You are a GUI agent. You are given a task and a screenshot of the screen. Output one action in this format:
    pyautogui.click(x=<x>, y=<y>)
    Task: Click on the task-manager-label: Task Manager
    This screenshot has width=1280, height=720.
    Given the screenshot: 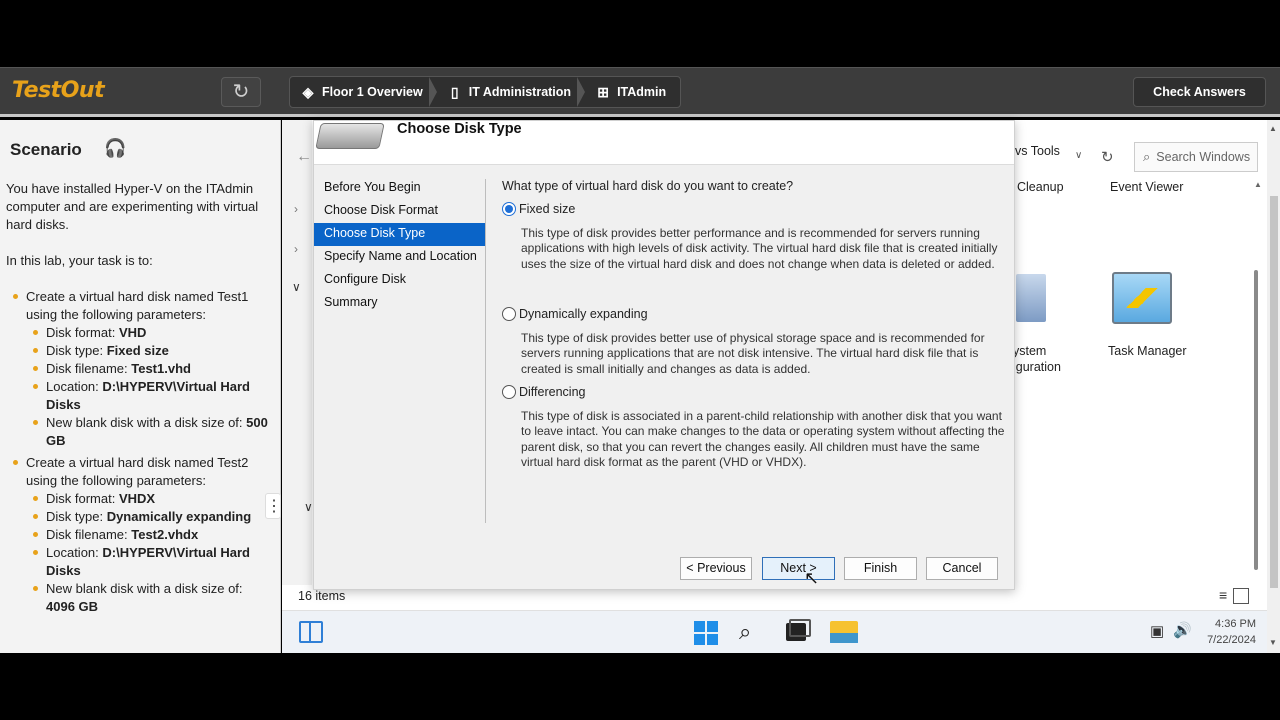 What is the action you would take?
    pyautogui.click(x=1147, y=351)
    